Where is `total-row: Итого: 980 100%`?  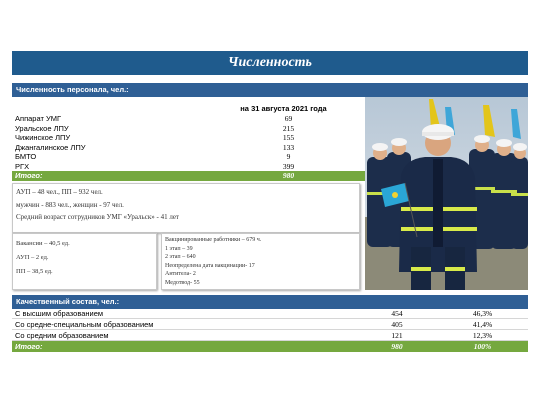 total-row: Итого: 980 100% is located at coordinates (270, 346).